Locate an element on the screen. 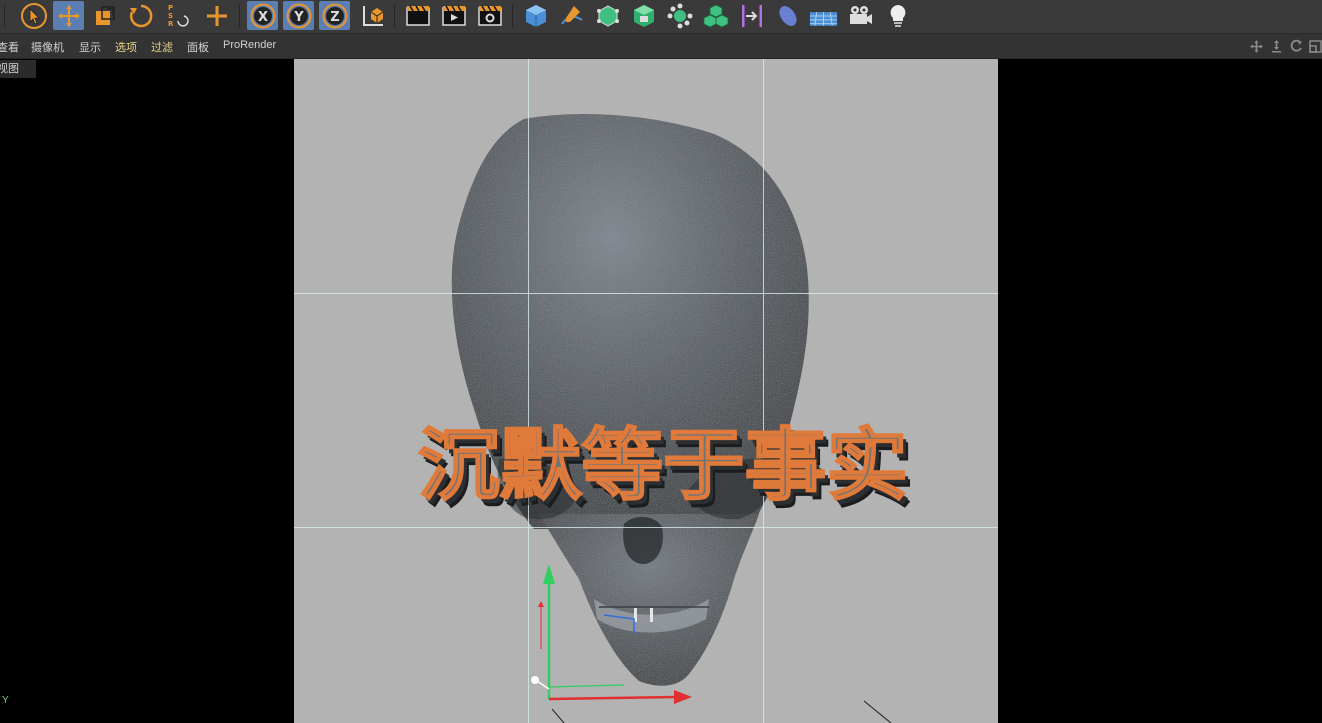 This screenshot has width=1322, height=723. rotate-tool-button is located at coordinates (140, 15).